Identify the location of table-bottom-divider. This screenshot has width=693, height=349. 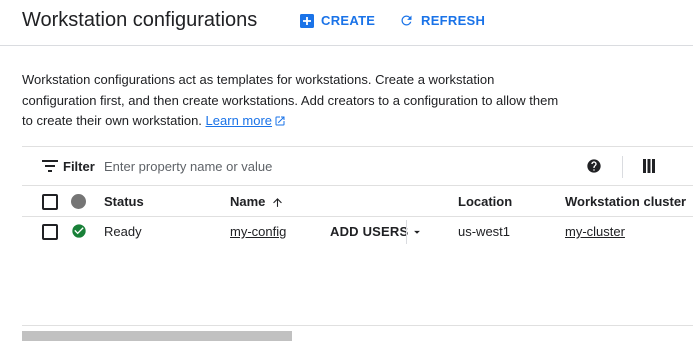
(357, 325).